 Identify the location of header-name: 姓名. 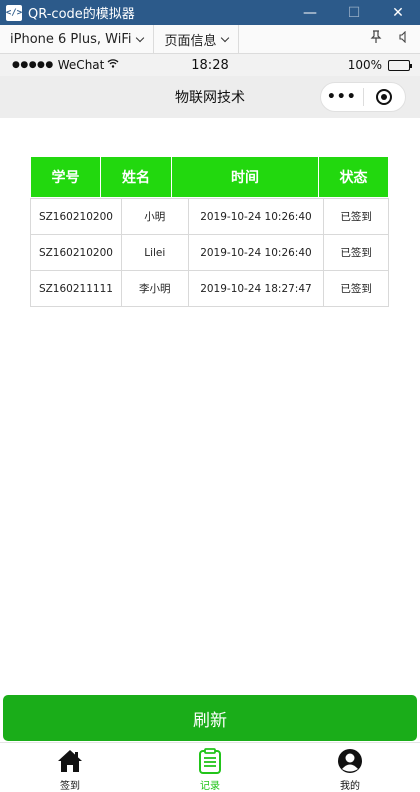
(136, 177).